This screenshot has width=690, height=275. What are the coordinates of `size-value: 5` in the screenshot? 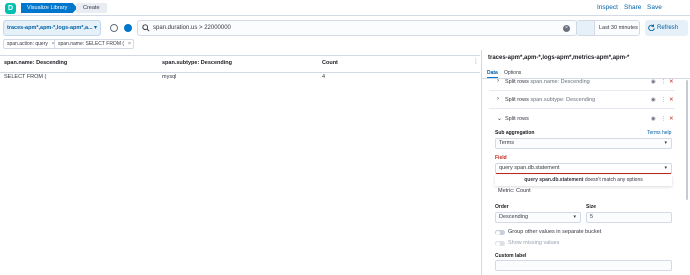 It's located at (592, 217).